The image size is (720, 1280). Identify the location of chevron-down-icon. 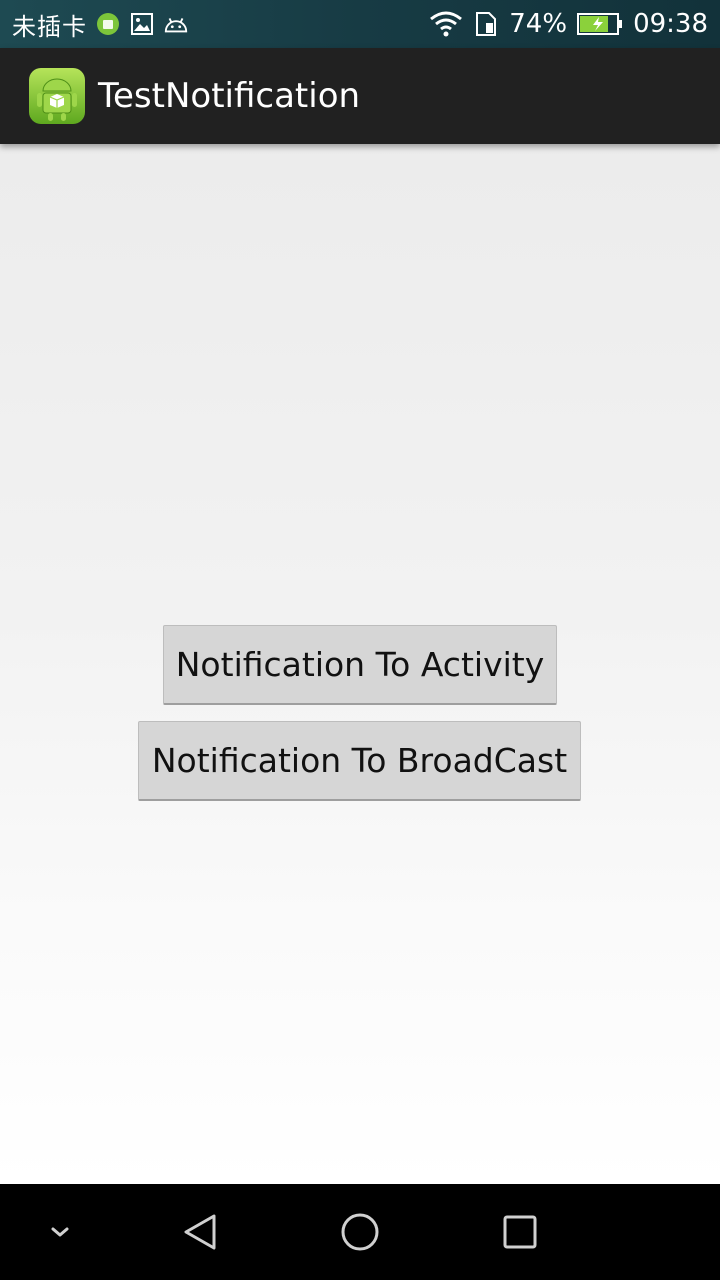
(60, 1232).